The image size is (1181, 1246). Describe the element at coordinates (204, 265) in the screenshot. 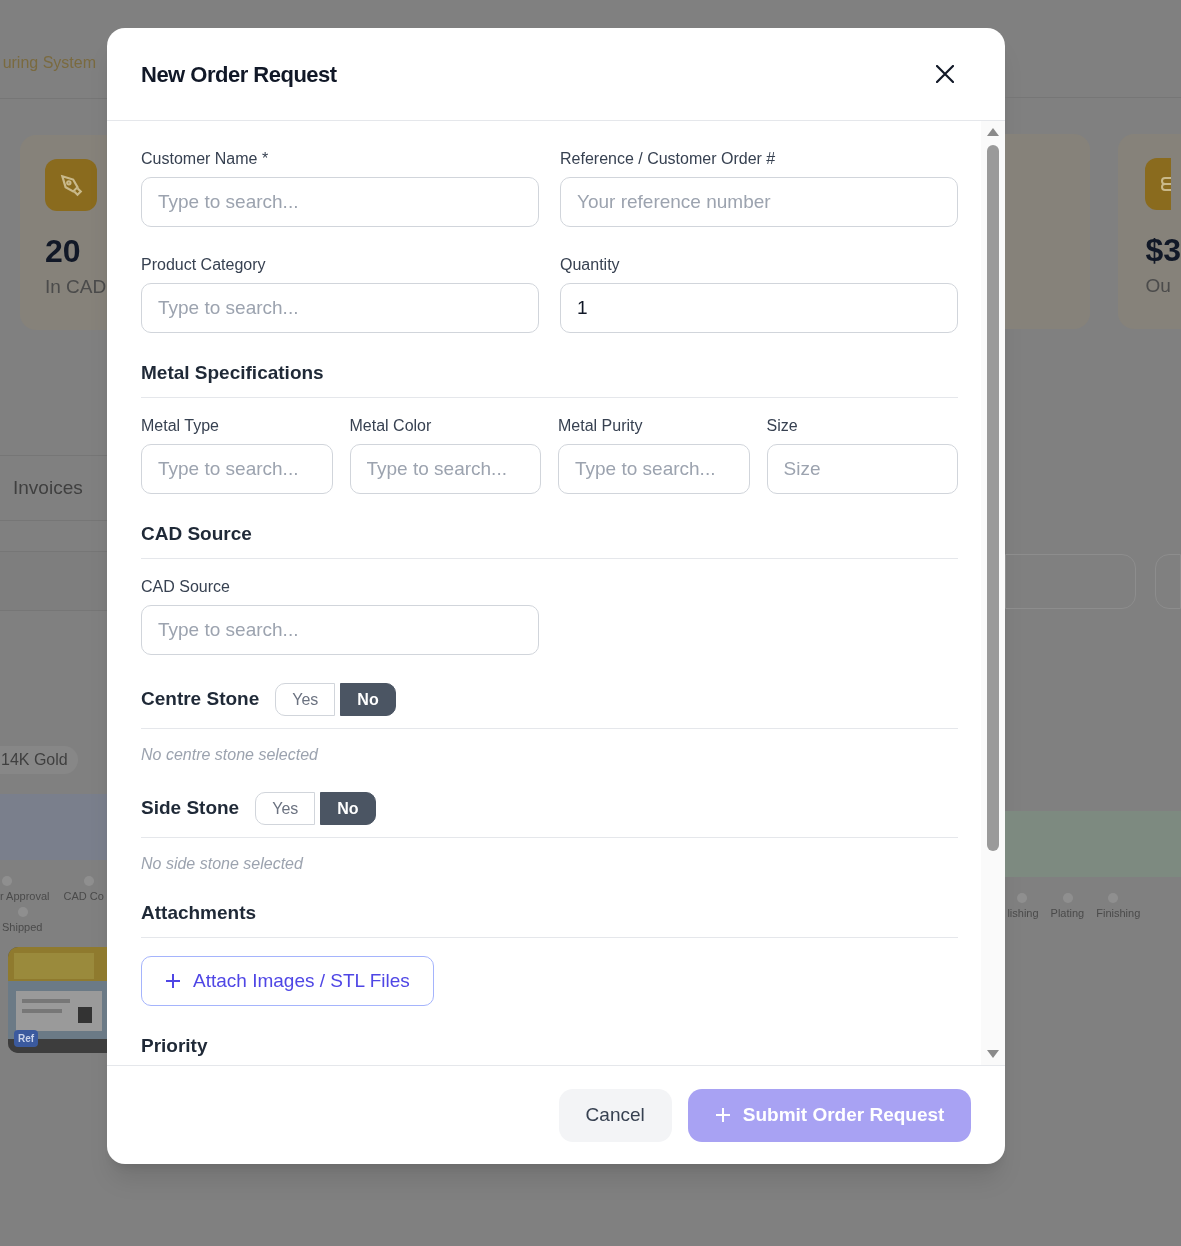

I see `field-label: Product Category` at that location.